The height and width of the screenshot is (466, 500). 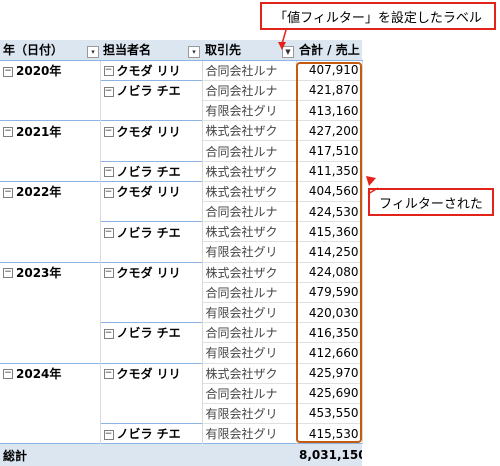 What do you see at coordinates (282, 46) in the screenshot?
I see `arrowhead-filter-icon` at bounding box center [282, 46].